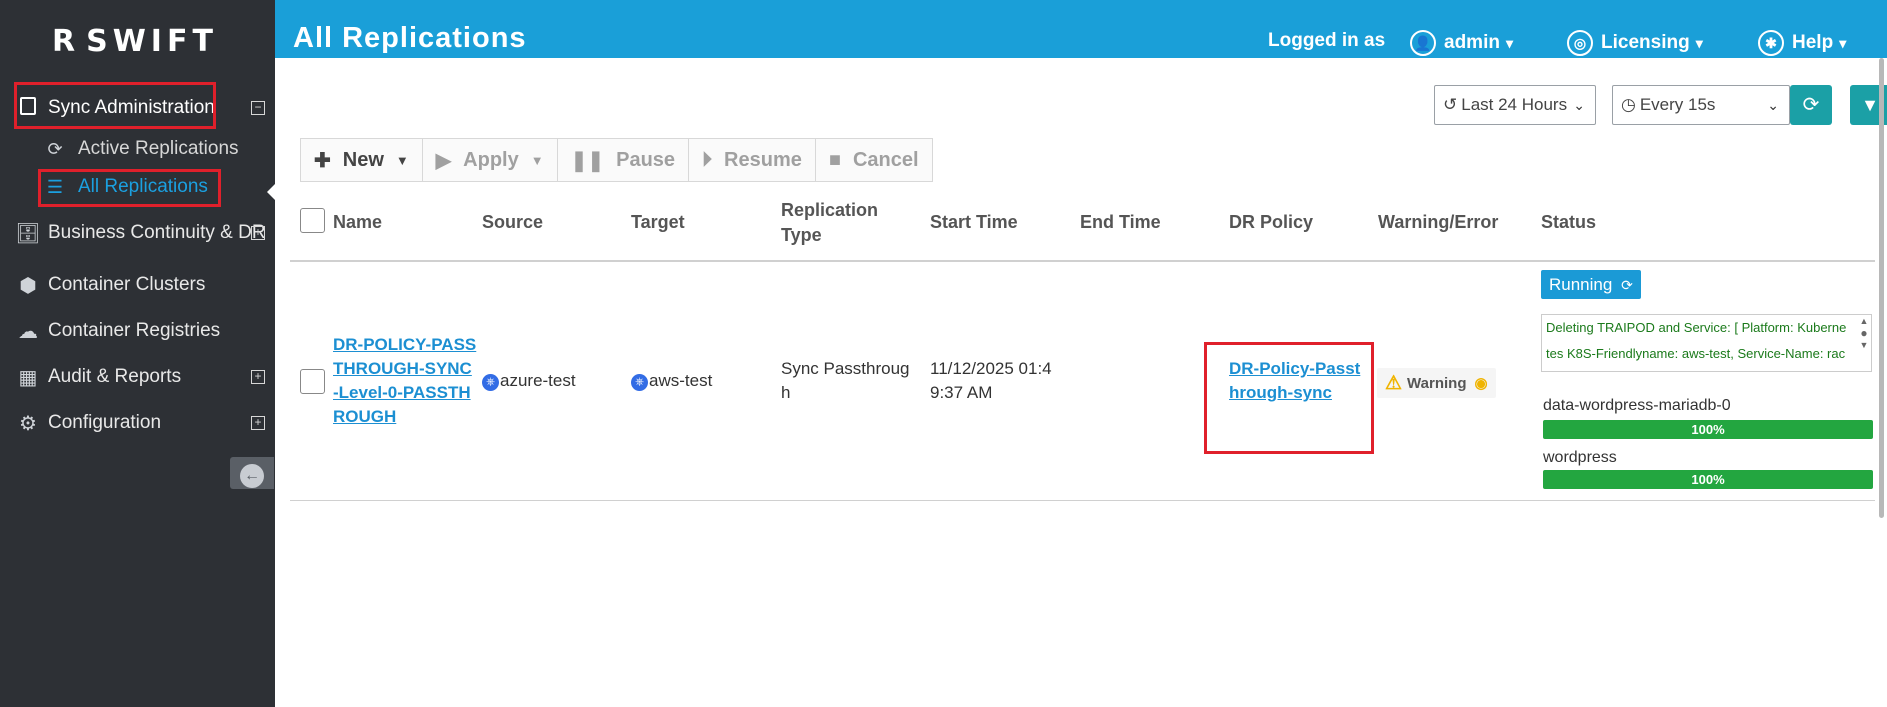 This screenshot has height=707, width=1887. What do you see at coordinates (845, 381) in the screenshot?
I see `replication-type-cell: Sync Passthroug h` at bounding box center [845, 381].